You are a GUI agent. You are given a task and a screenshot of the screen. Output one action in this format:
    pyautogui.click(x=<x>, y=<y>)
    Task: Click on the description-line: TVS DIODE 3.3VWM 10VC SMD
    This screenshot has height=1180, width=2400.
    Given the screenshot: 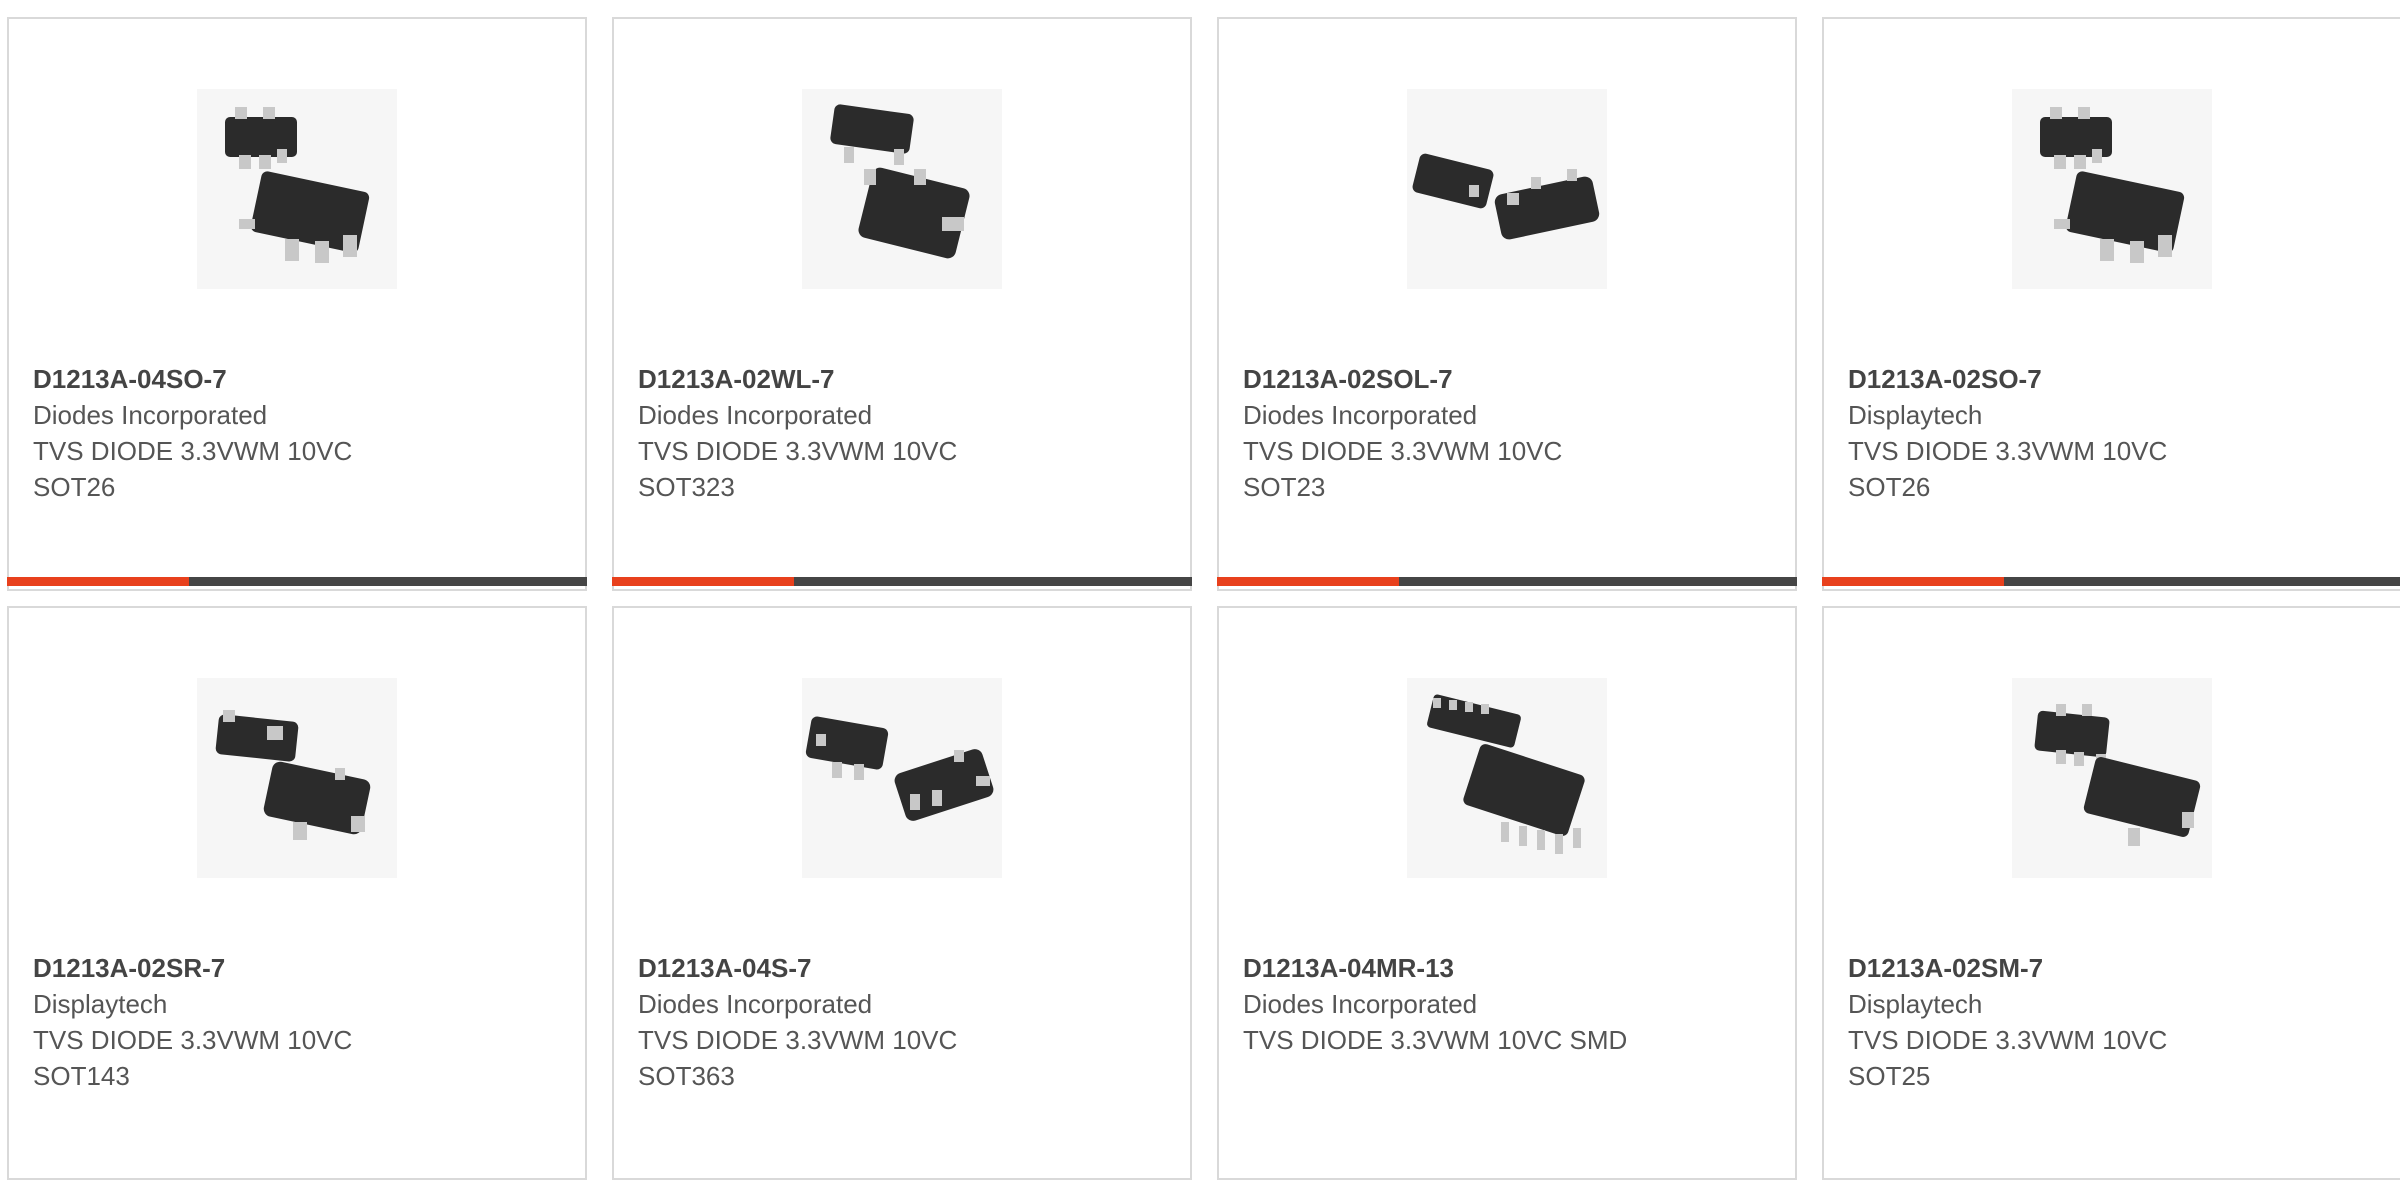 What is the action you would take?
    pyautogui.click(x=1435, y=1040)
    